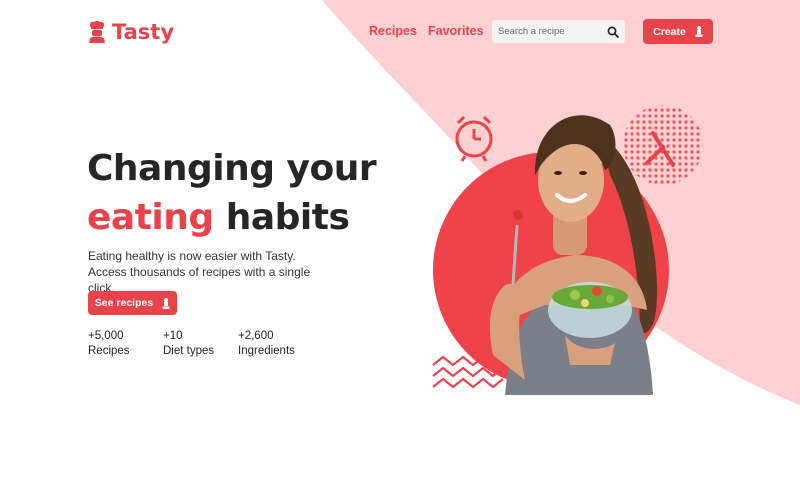 The width and height of the screenshot is (800, 500). What do you see at coordinates (200, 344) in the screenshot?
I see `stat-diet-types: +10 Diet types` at bounding box center [200, 344].